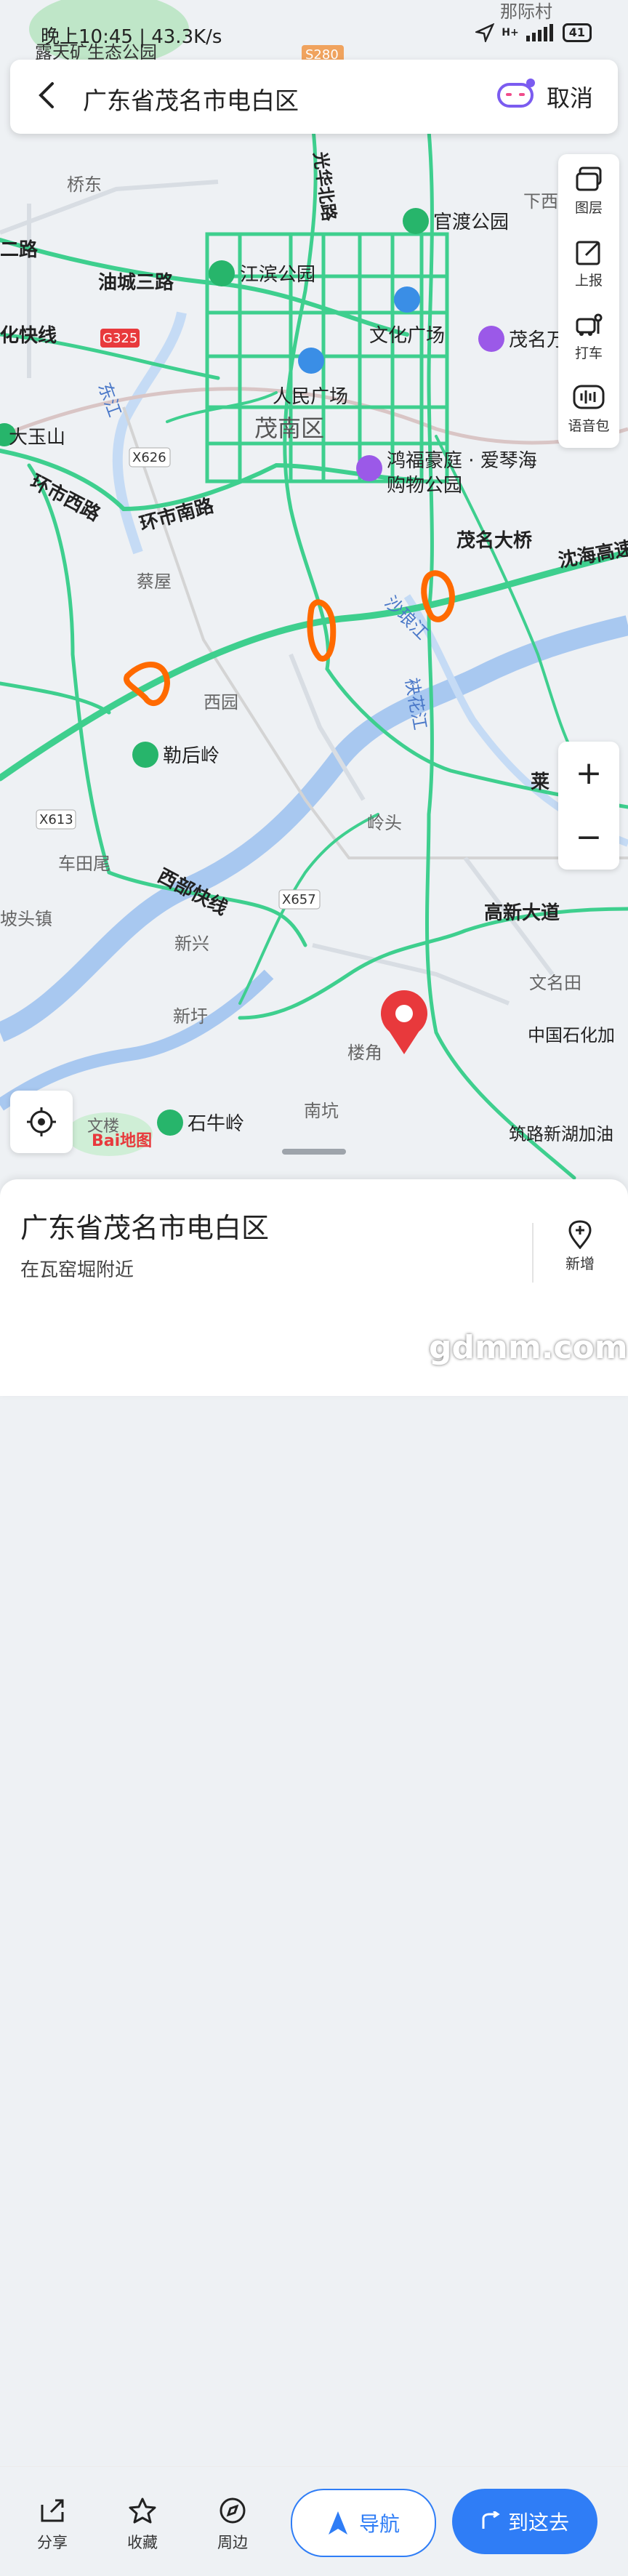 This screenshot has width=628, height=2576. I want to click on locate-me-button, so click(41, 1122).